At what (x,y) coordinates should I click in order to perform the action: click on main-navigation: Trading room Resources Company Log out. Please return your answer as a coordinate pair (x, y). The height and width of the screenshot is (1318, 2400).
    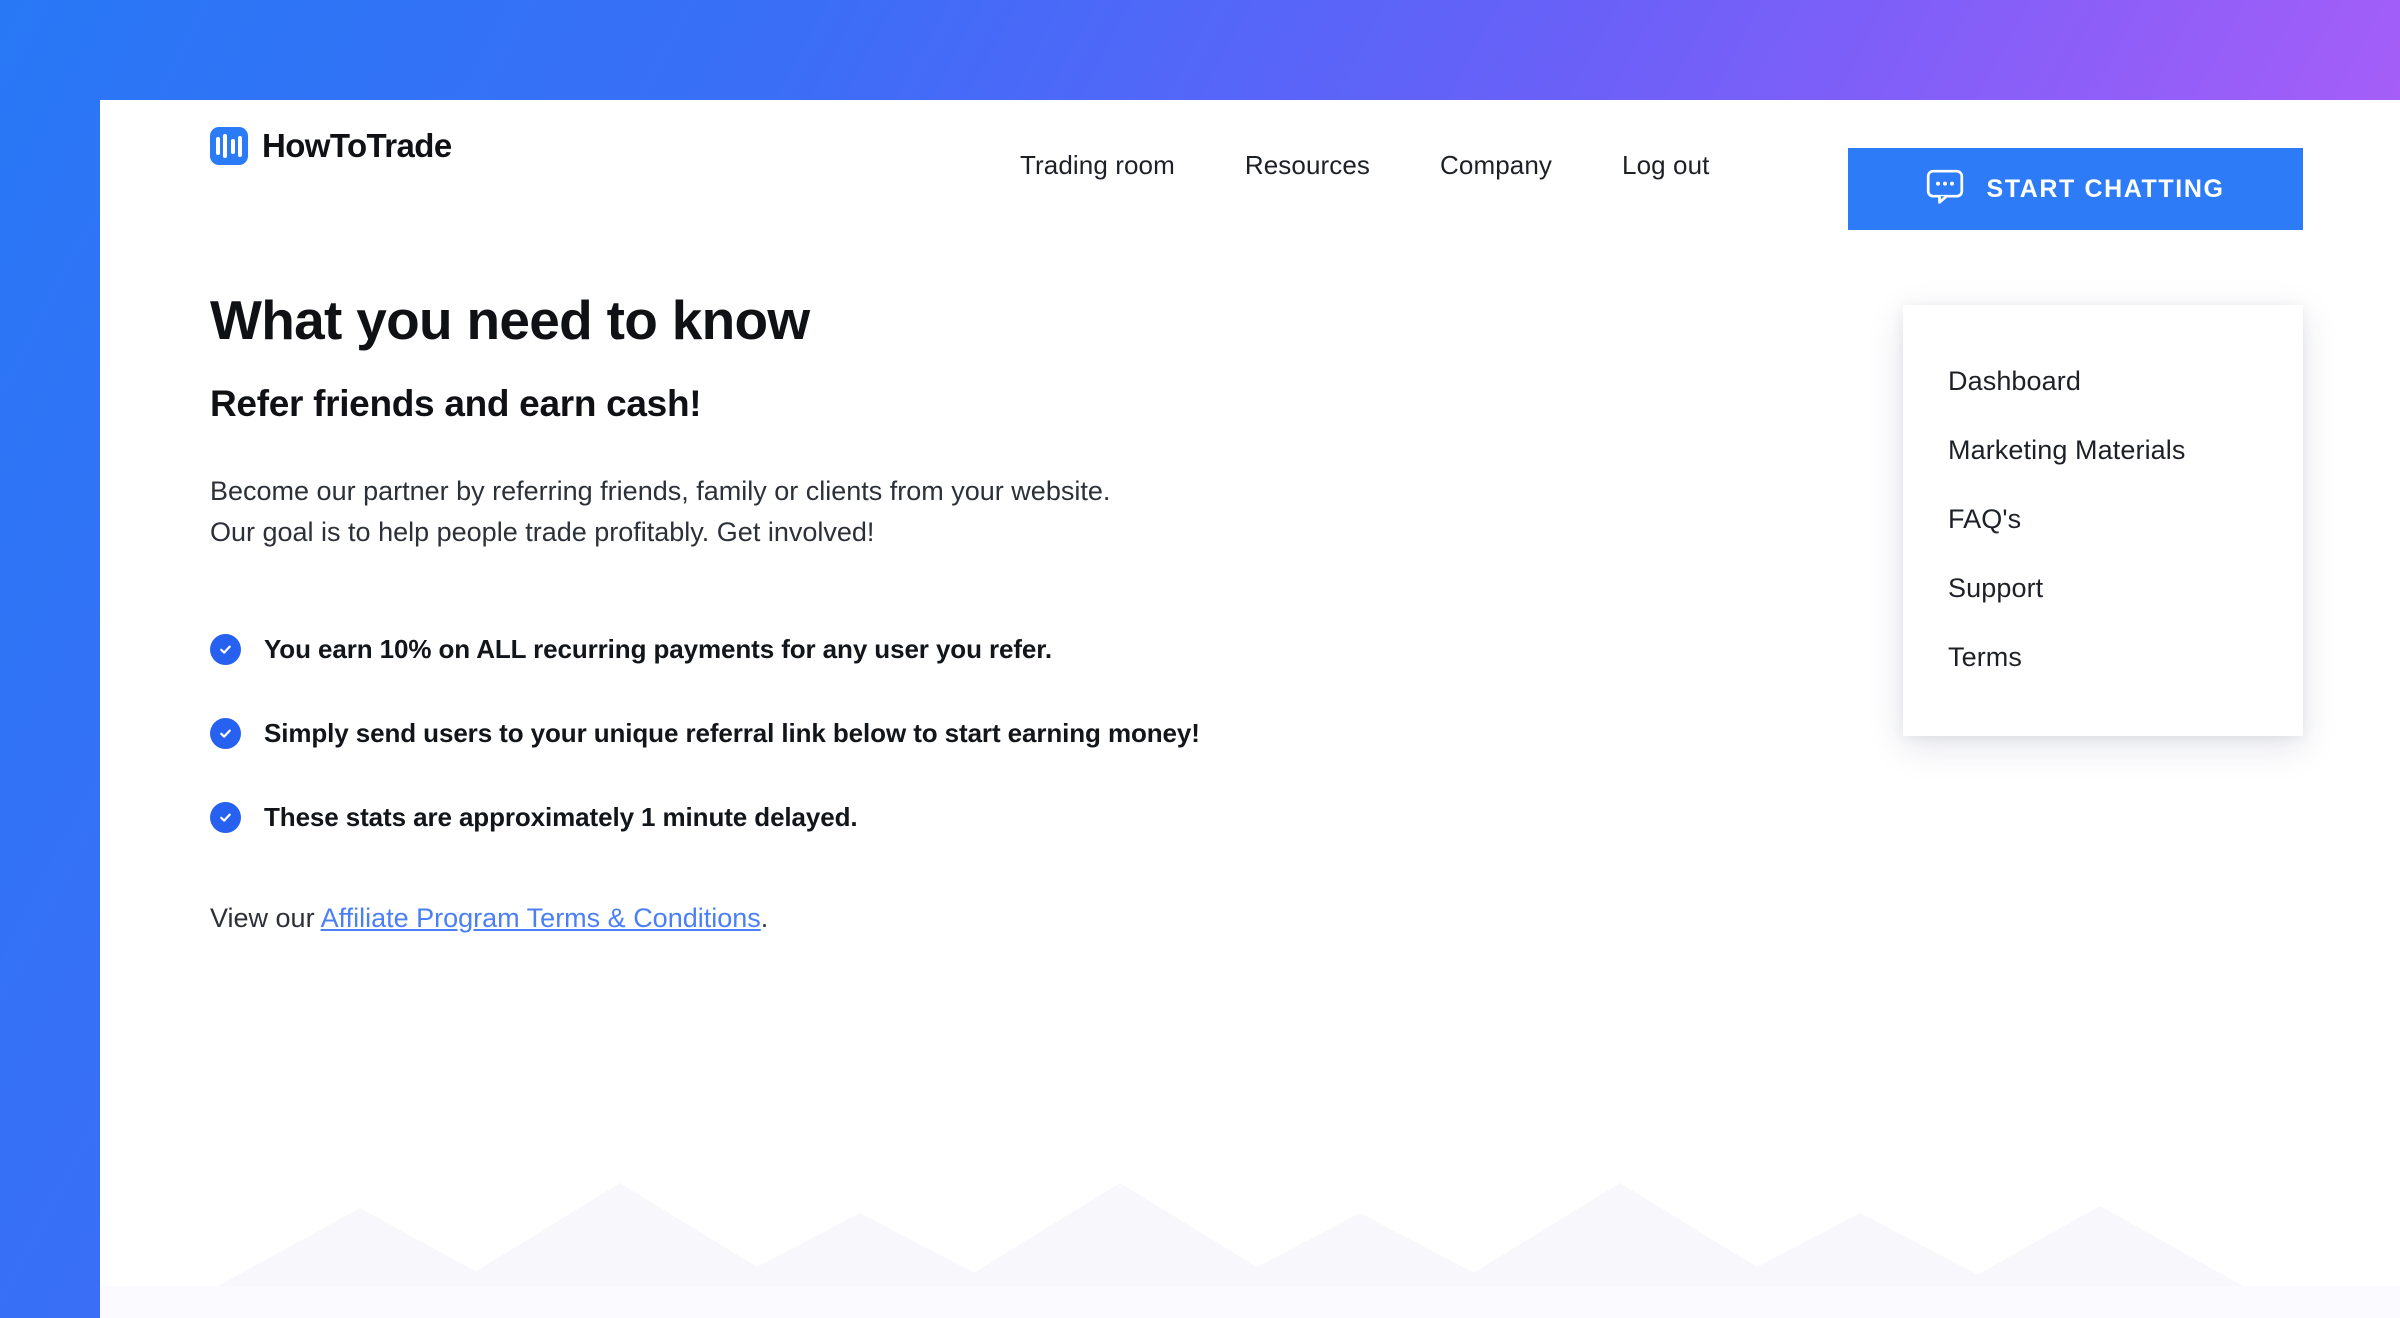
    Looking at the image, I should click on (1364, 165).